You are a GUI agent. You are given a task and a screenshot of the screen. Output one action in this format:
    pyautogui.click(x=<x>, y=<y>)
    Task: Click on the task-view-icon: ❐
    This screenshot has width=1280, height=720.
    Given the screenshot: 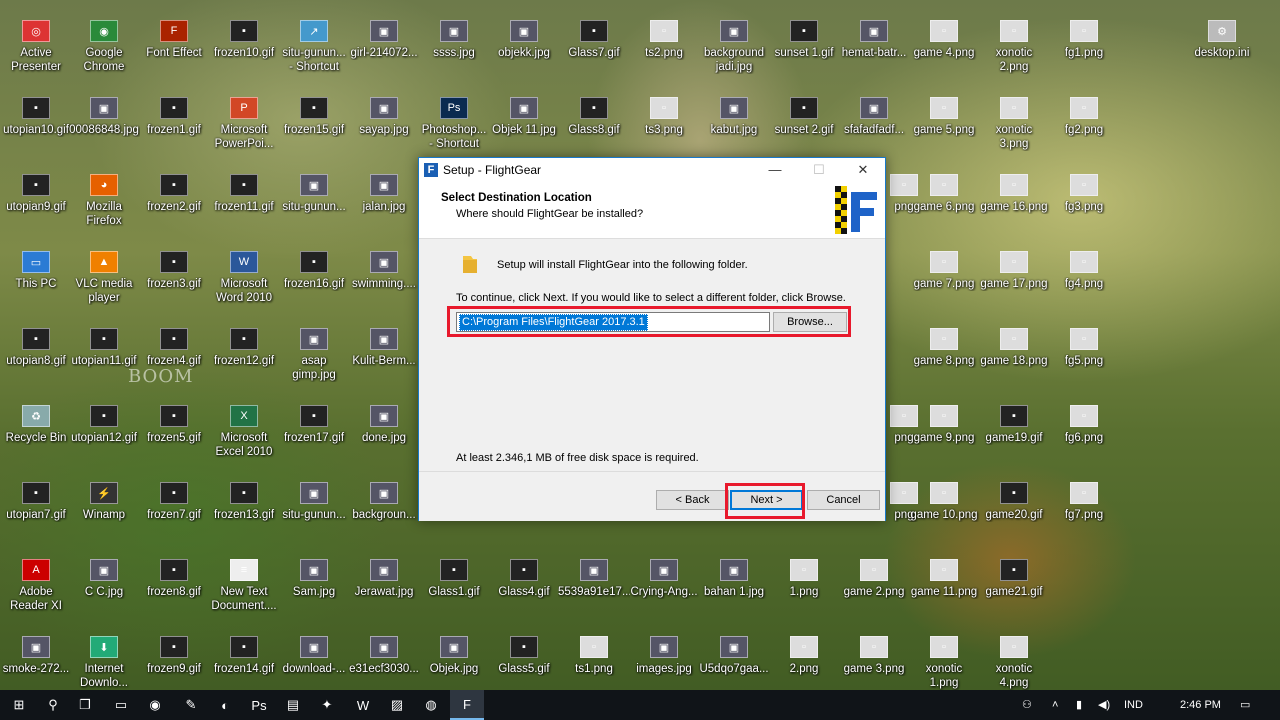 What is the action you would take?
    pyautogui.click(x=85, y=705)
    